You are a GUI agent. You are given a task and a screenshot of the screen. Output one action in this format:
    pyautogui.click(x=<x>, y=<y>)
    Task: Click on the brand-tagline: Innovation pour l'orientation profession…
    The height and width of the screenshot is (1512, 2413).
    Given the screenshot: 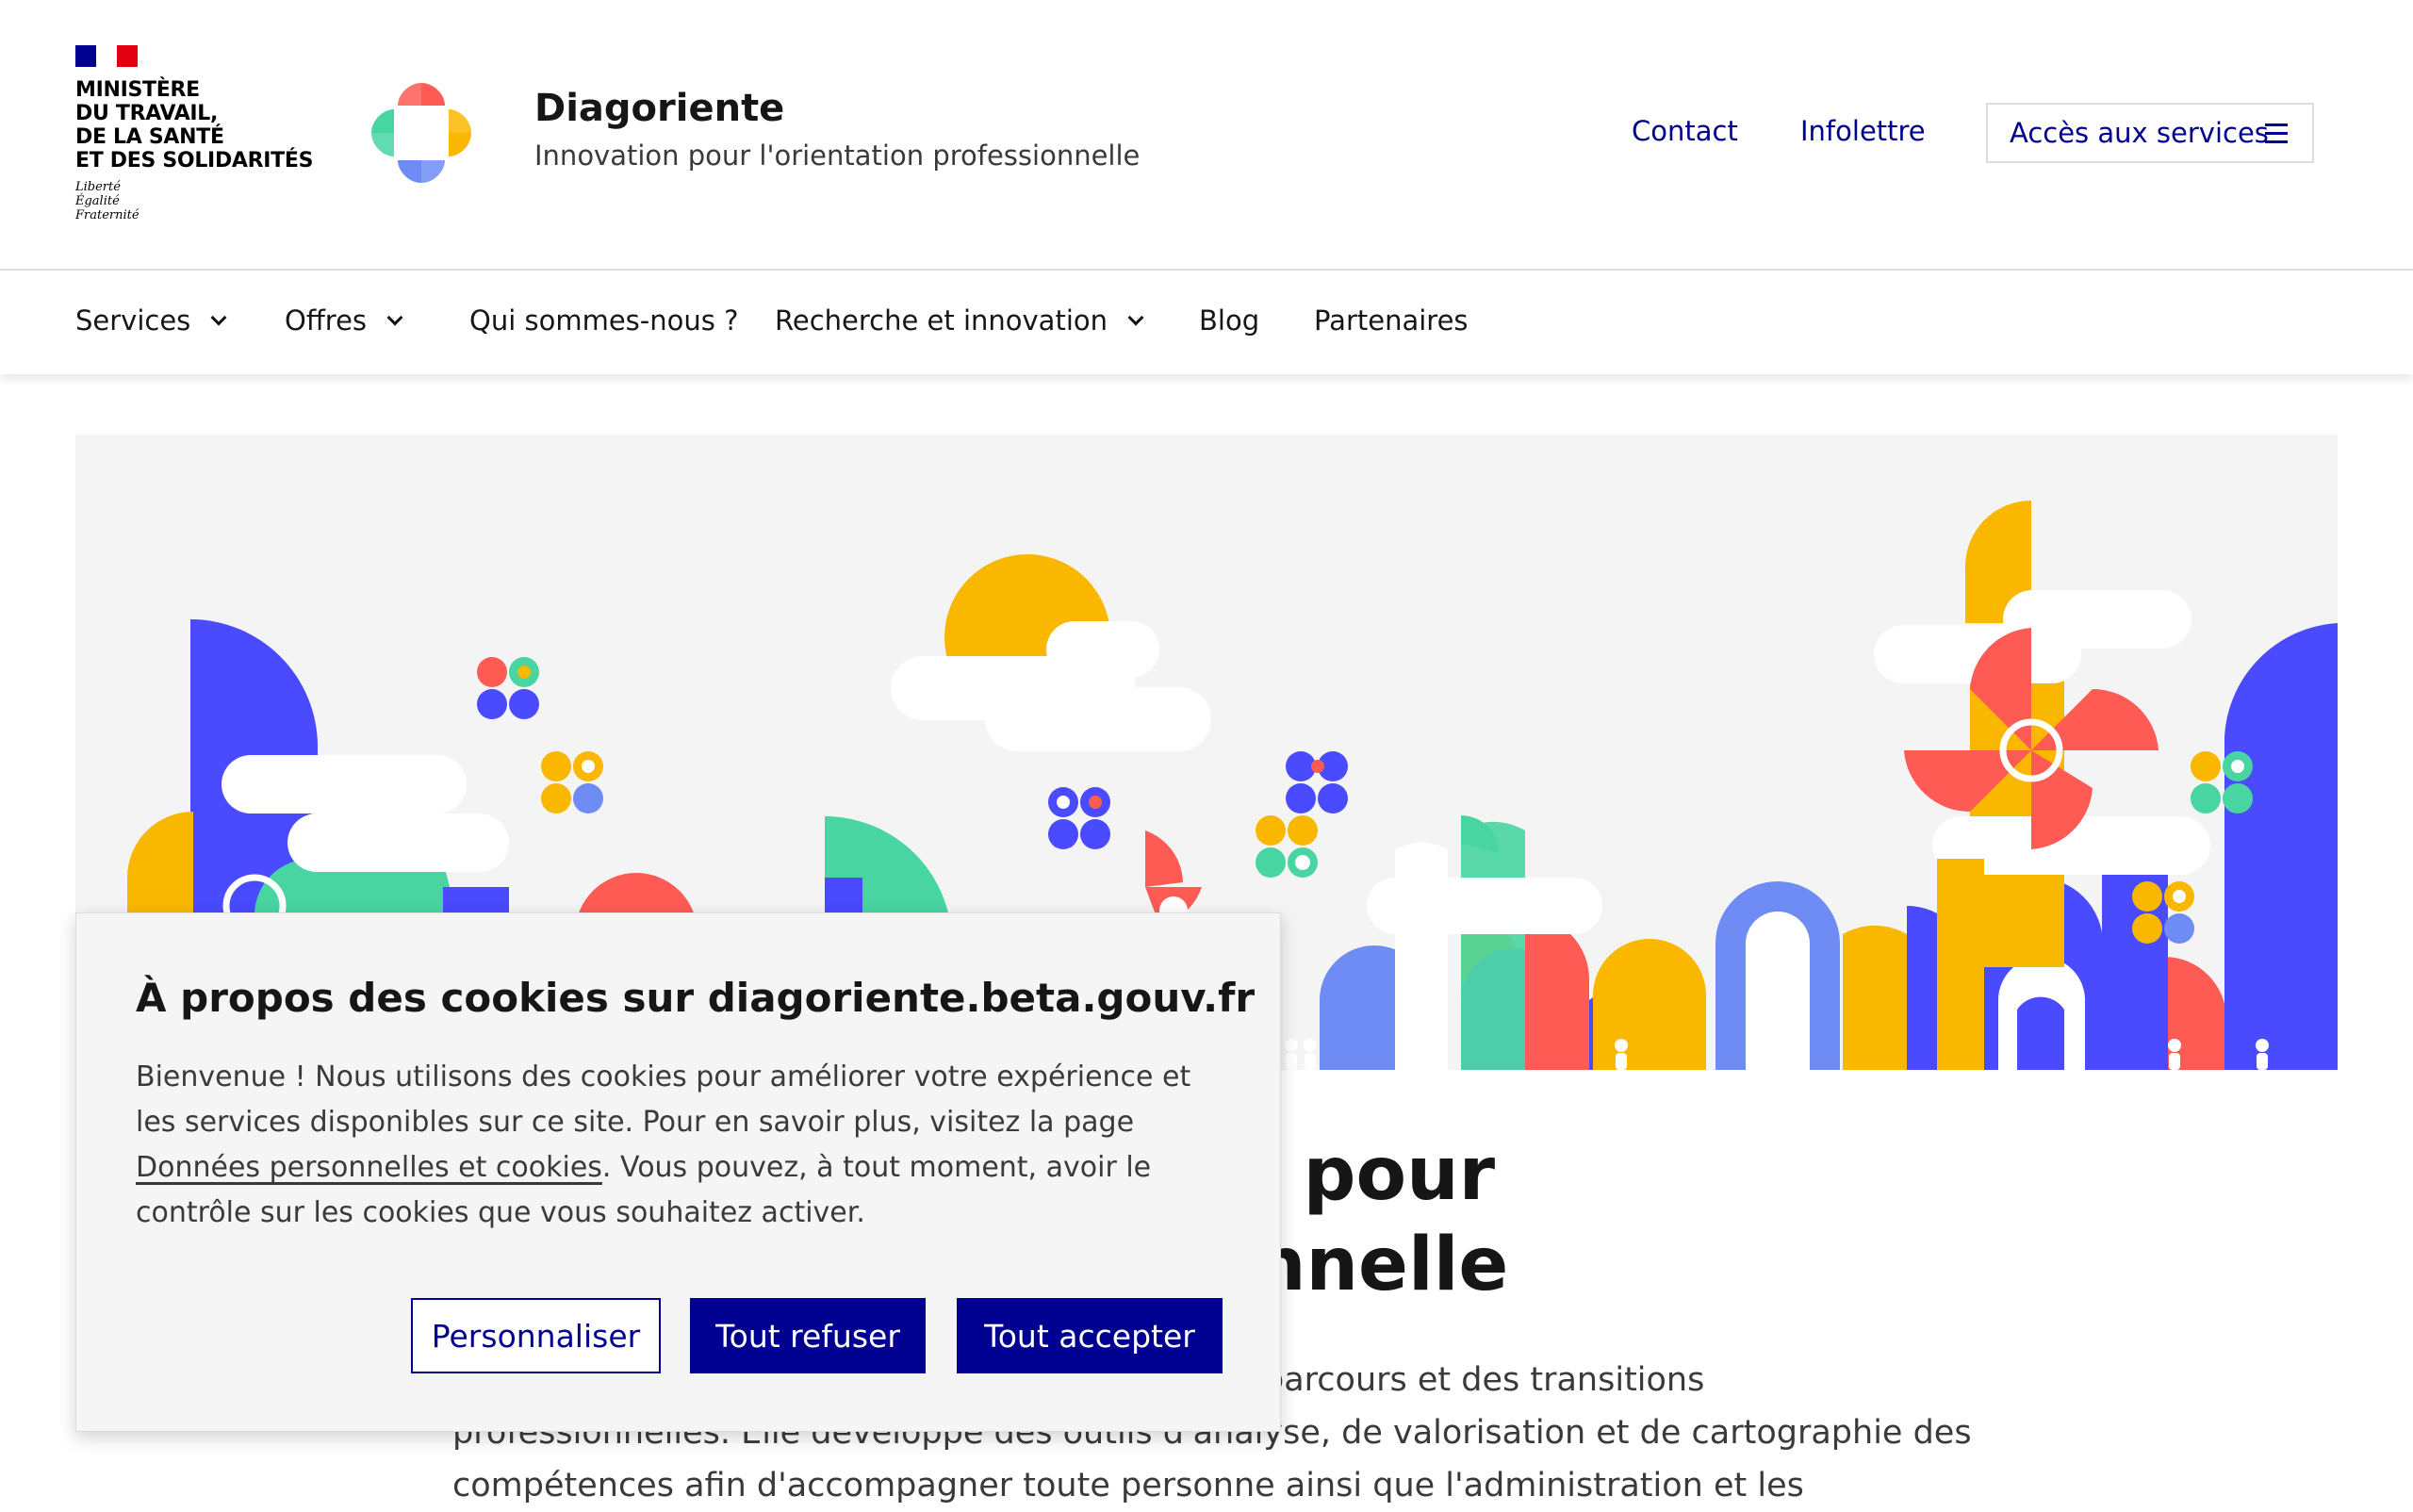 What is the action you would take?
    pyautogui.click(x=838, y=156)
    